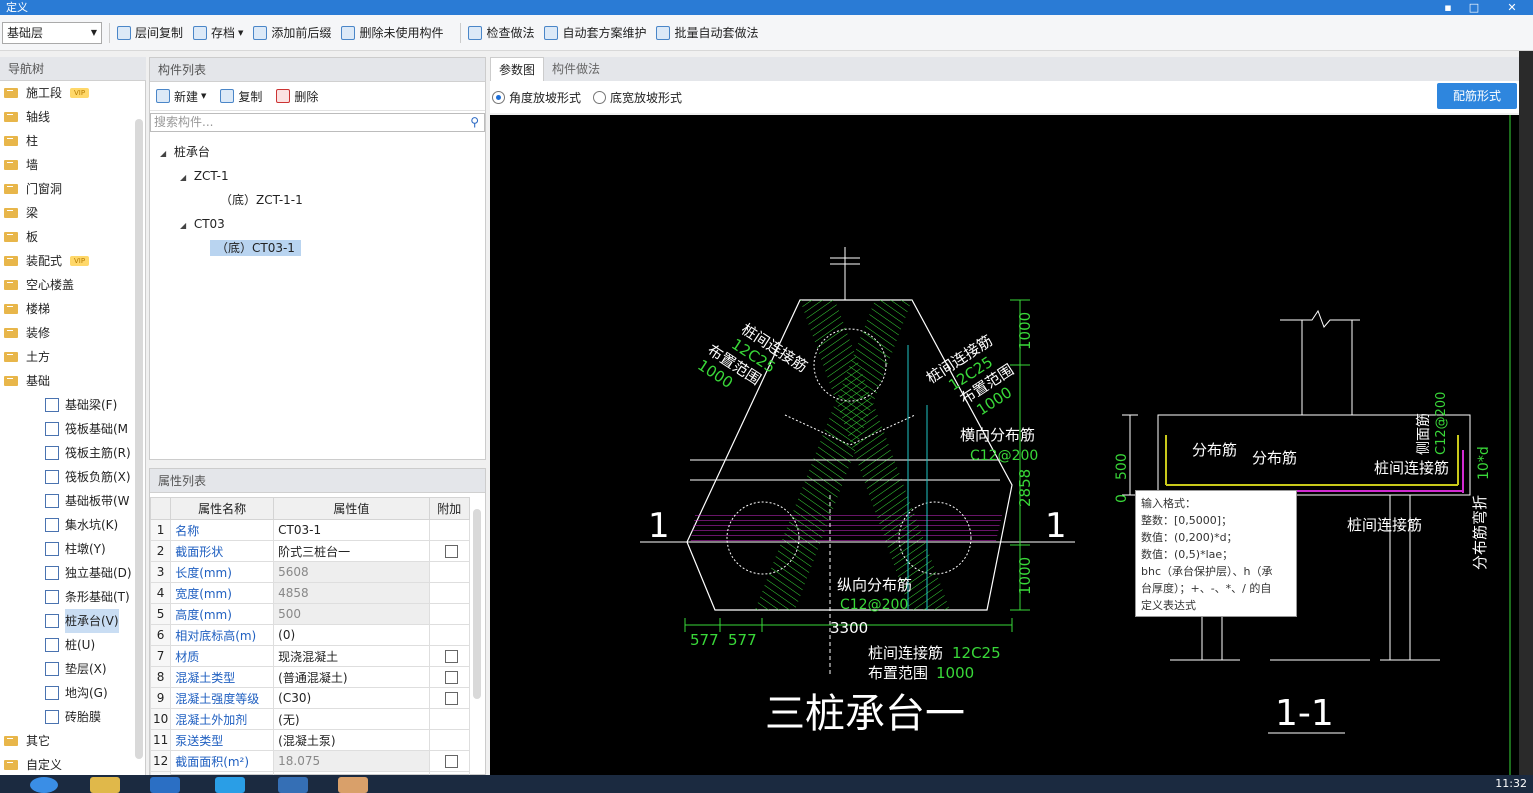  Describe the element at coordinates (322, 248) in the screenshot. I see `tree-node-ct03-1: （底）CT03-1` at that location.